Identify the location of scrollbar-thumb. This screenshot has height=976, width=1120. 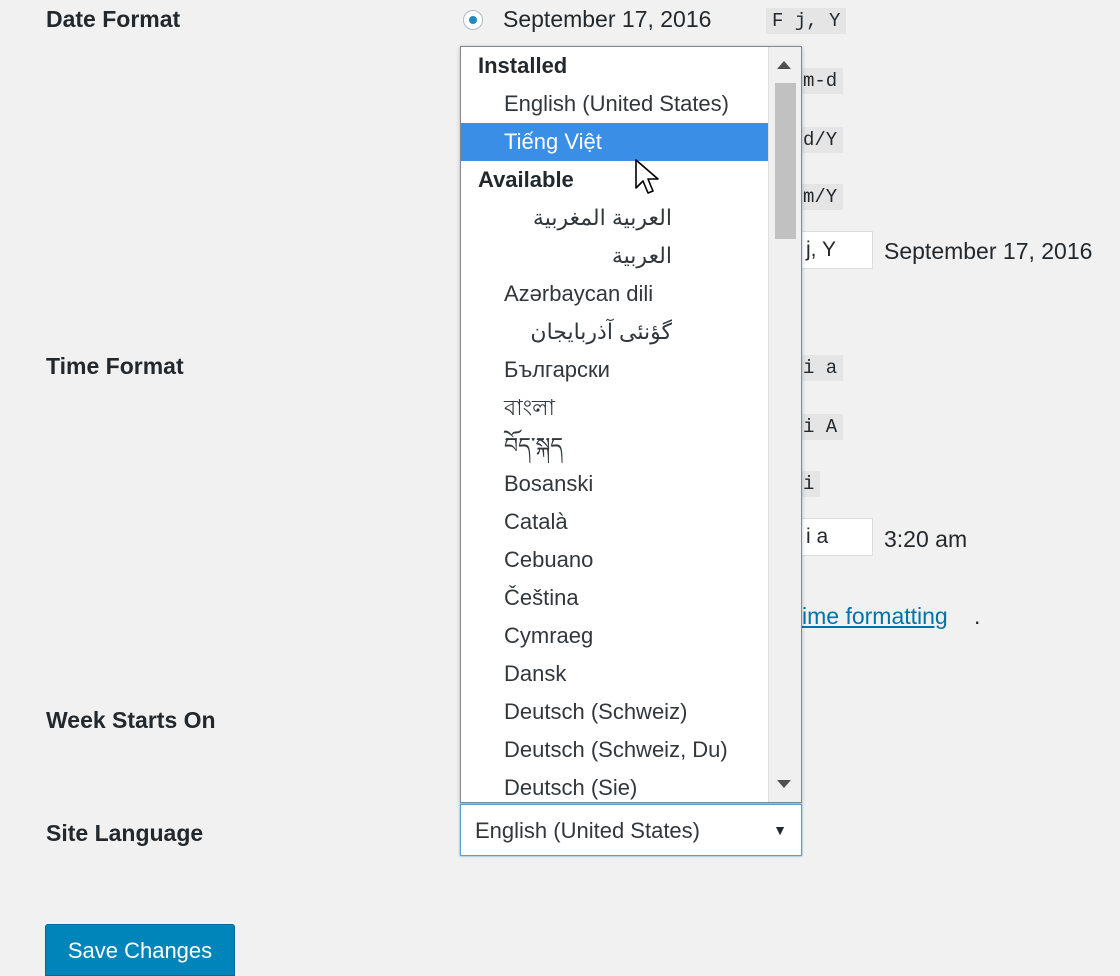
(785, 161).